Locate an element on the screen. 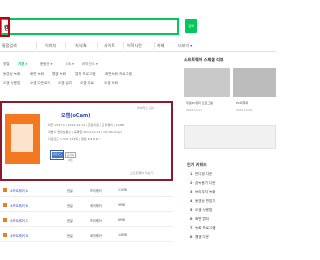 The height and width of the screenshot is (260, 320). related-keyword: 화면 녹화 is located at coordinates (37, 74).